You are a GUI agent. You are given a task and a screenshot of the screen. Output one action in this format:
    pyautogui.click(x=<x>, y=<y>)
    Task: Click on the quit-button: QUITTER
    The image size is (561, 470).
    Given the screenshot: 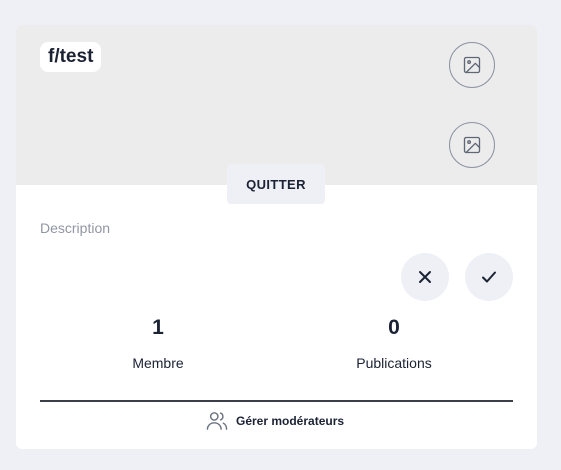 What is the action you would take?
    pyautogui.click(x=276, y=184)
    